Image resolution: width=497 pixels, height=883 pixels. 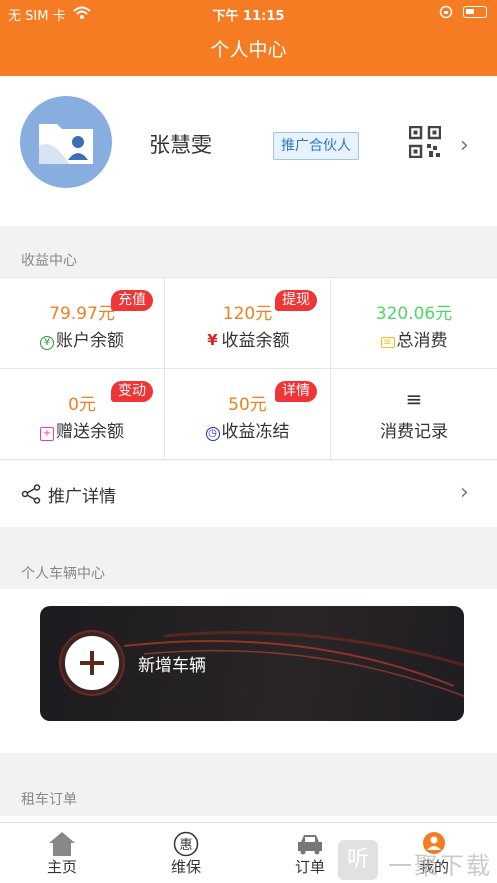 What do you see at coordinates (47, 343) in the screenshot?
I see `yuan-coin-icon: ¥` at bounding box center [47, 343].